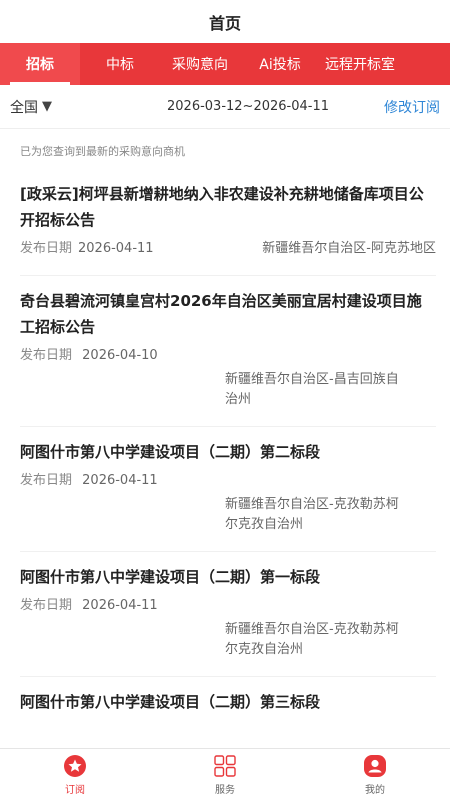  I want to click on filter-bar: 全国 ▼ 2026-03-12~2026-04-11 修改订阅, so click(225, 107).